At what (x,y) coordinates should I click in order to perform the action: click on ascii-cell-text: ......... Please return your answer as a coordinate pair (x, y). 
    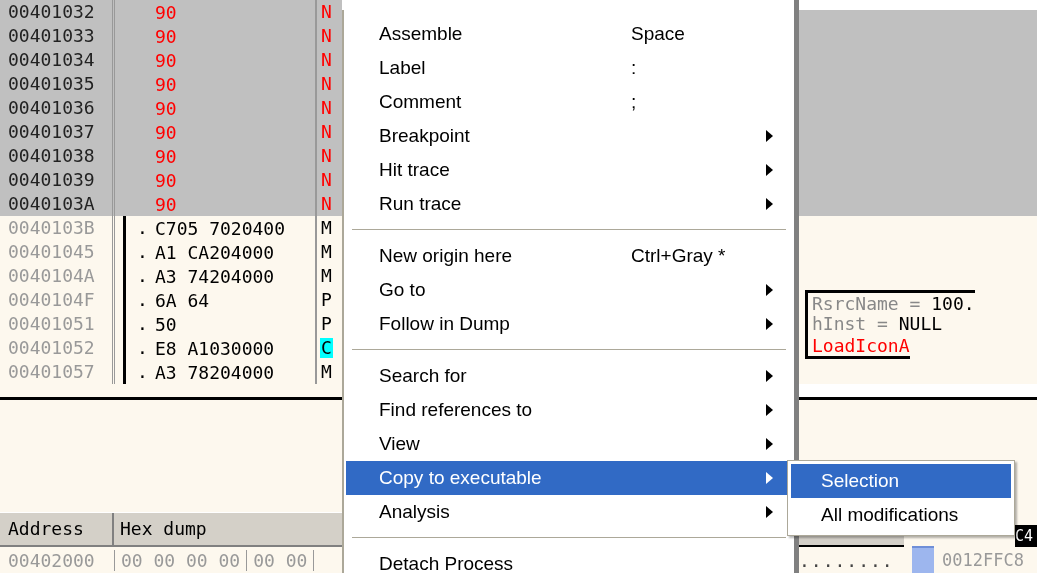
    Looking at the image, I should click on (847, 560).